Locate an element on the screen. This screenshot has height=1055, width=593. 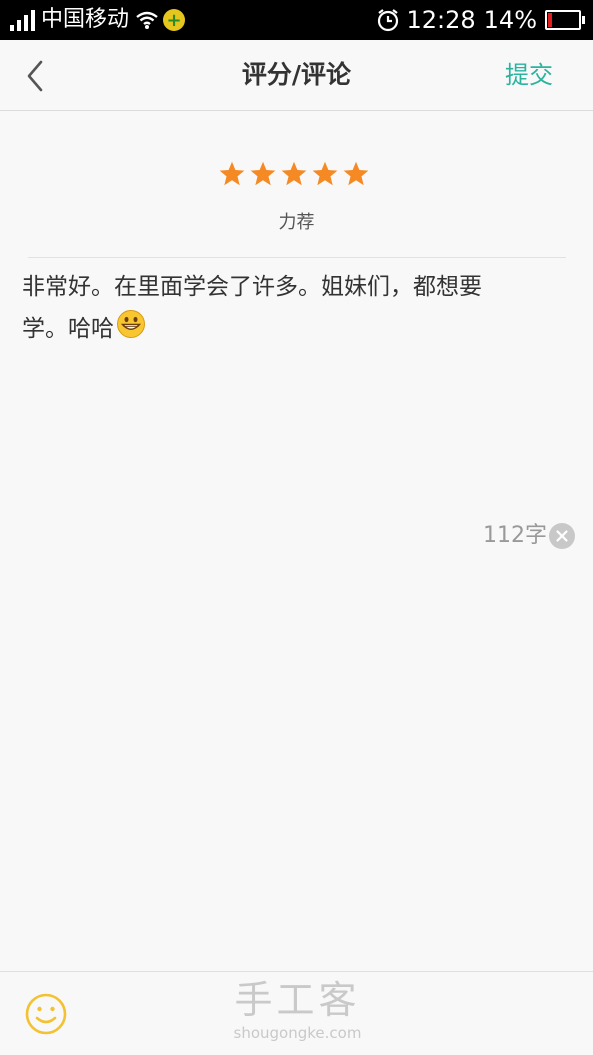
status-bar: 中国移动 + 12:28 14% is located at coordinates (296, 20).